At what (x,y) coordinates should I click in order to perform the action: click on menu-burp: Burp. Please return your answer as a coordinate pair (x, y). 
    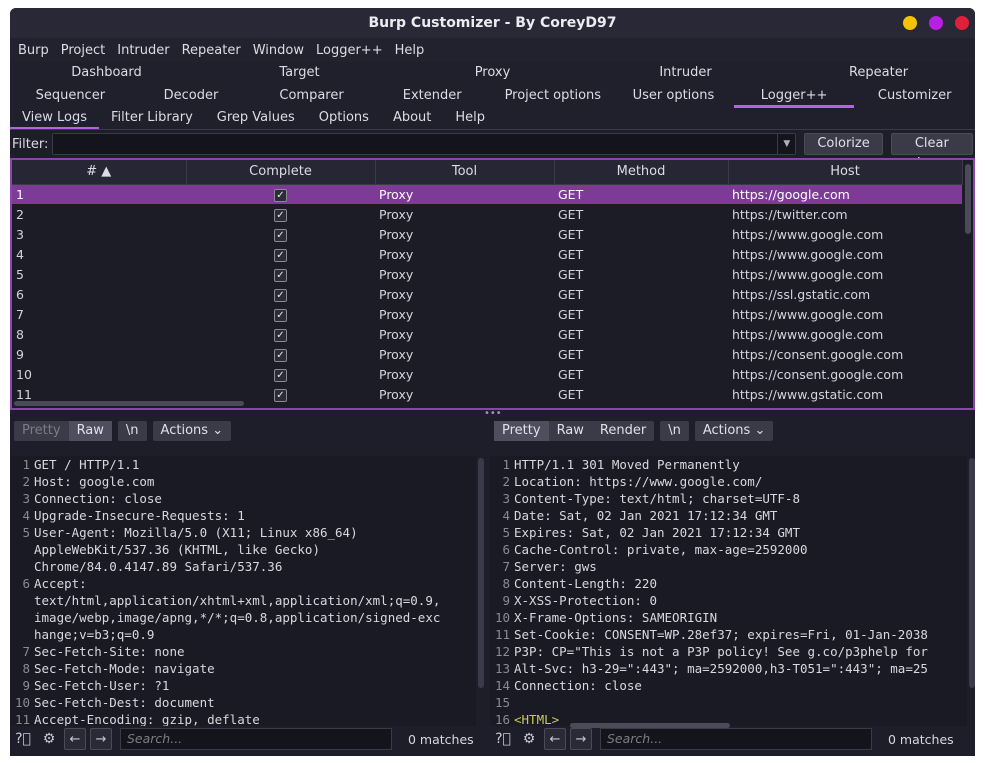
    Looking at the image, I should click on (33, 50).